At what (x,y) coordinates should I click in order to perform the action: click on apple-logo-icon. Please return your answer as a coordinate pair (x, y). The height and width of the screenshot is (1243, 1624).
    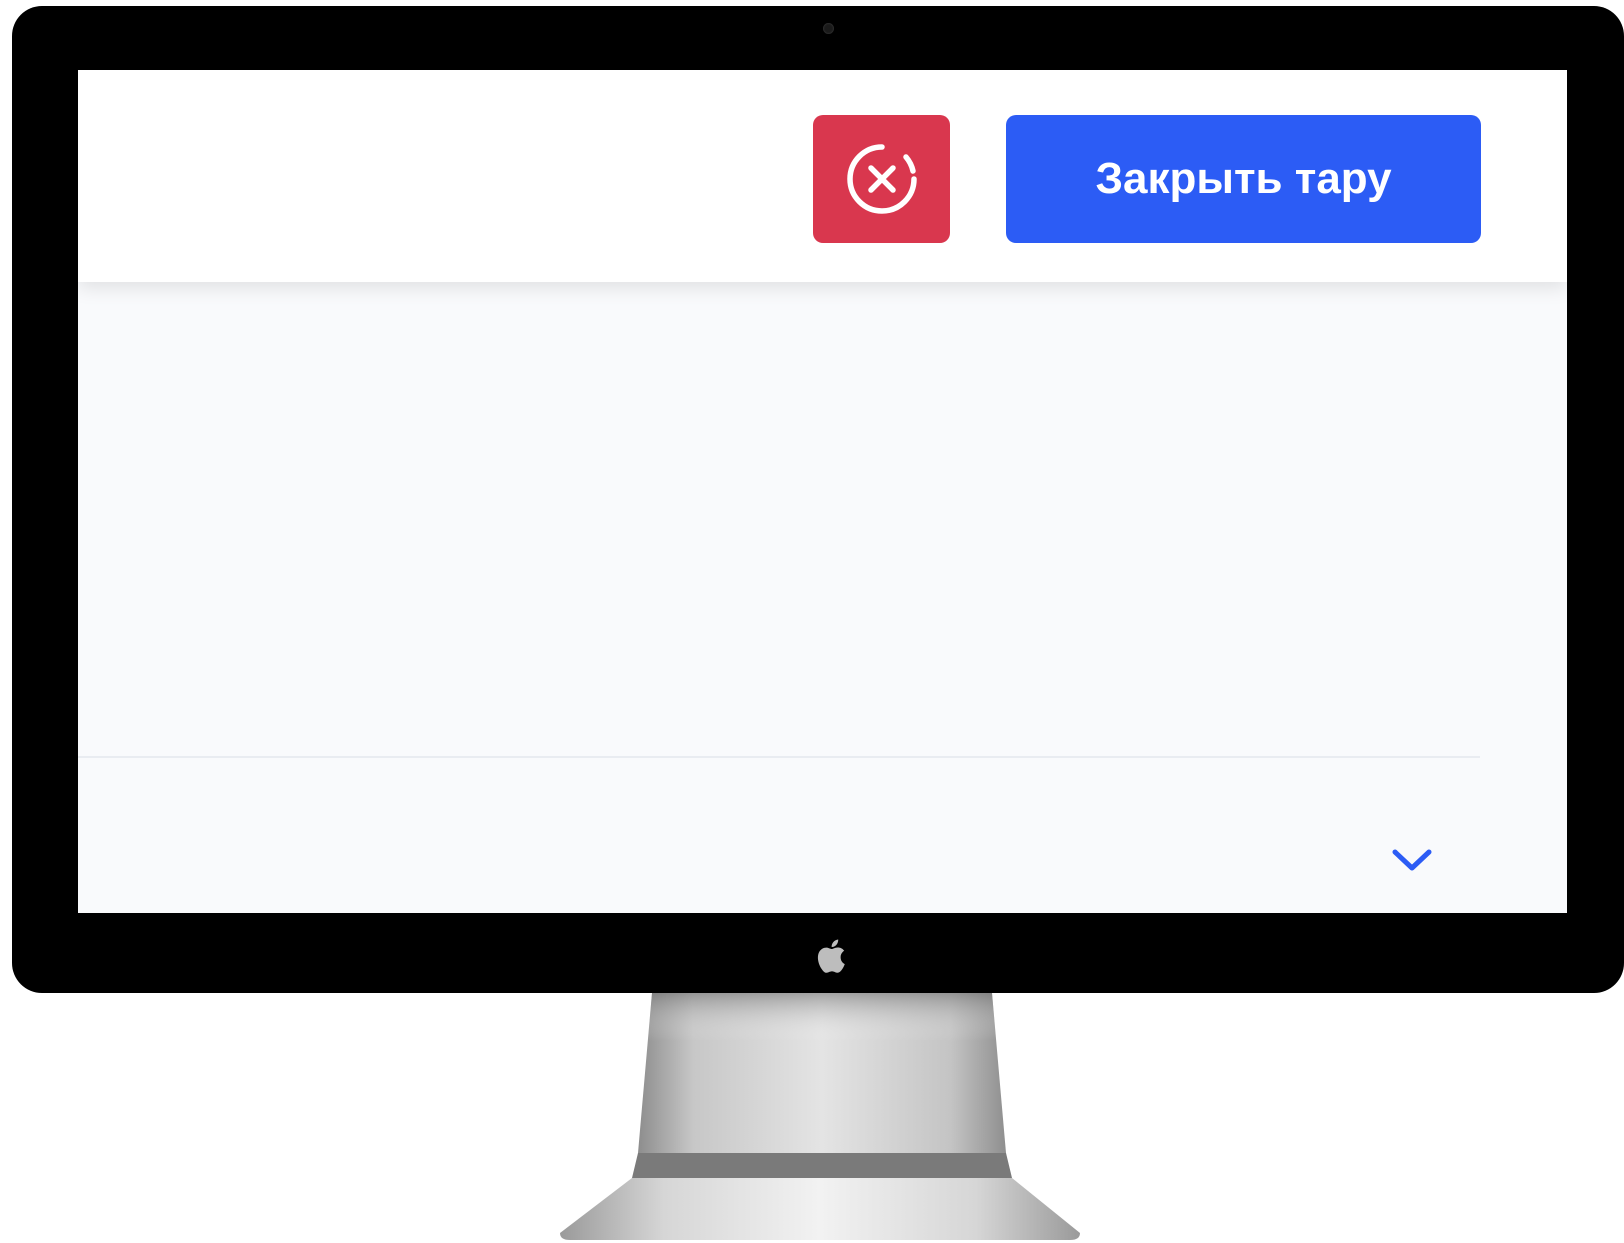
    Looking at the image, I should click on (831, 956).